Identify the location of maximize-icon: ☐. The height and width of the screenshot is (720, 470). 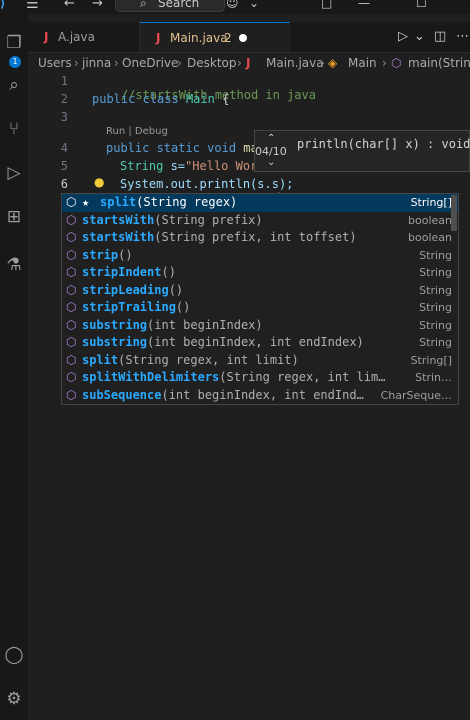
(421, 5).